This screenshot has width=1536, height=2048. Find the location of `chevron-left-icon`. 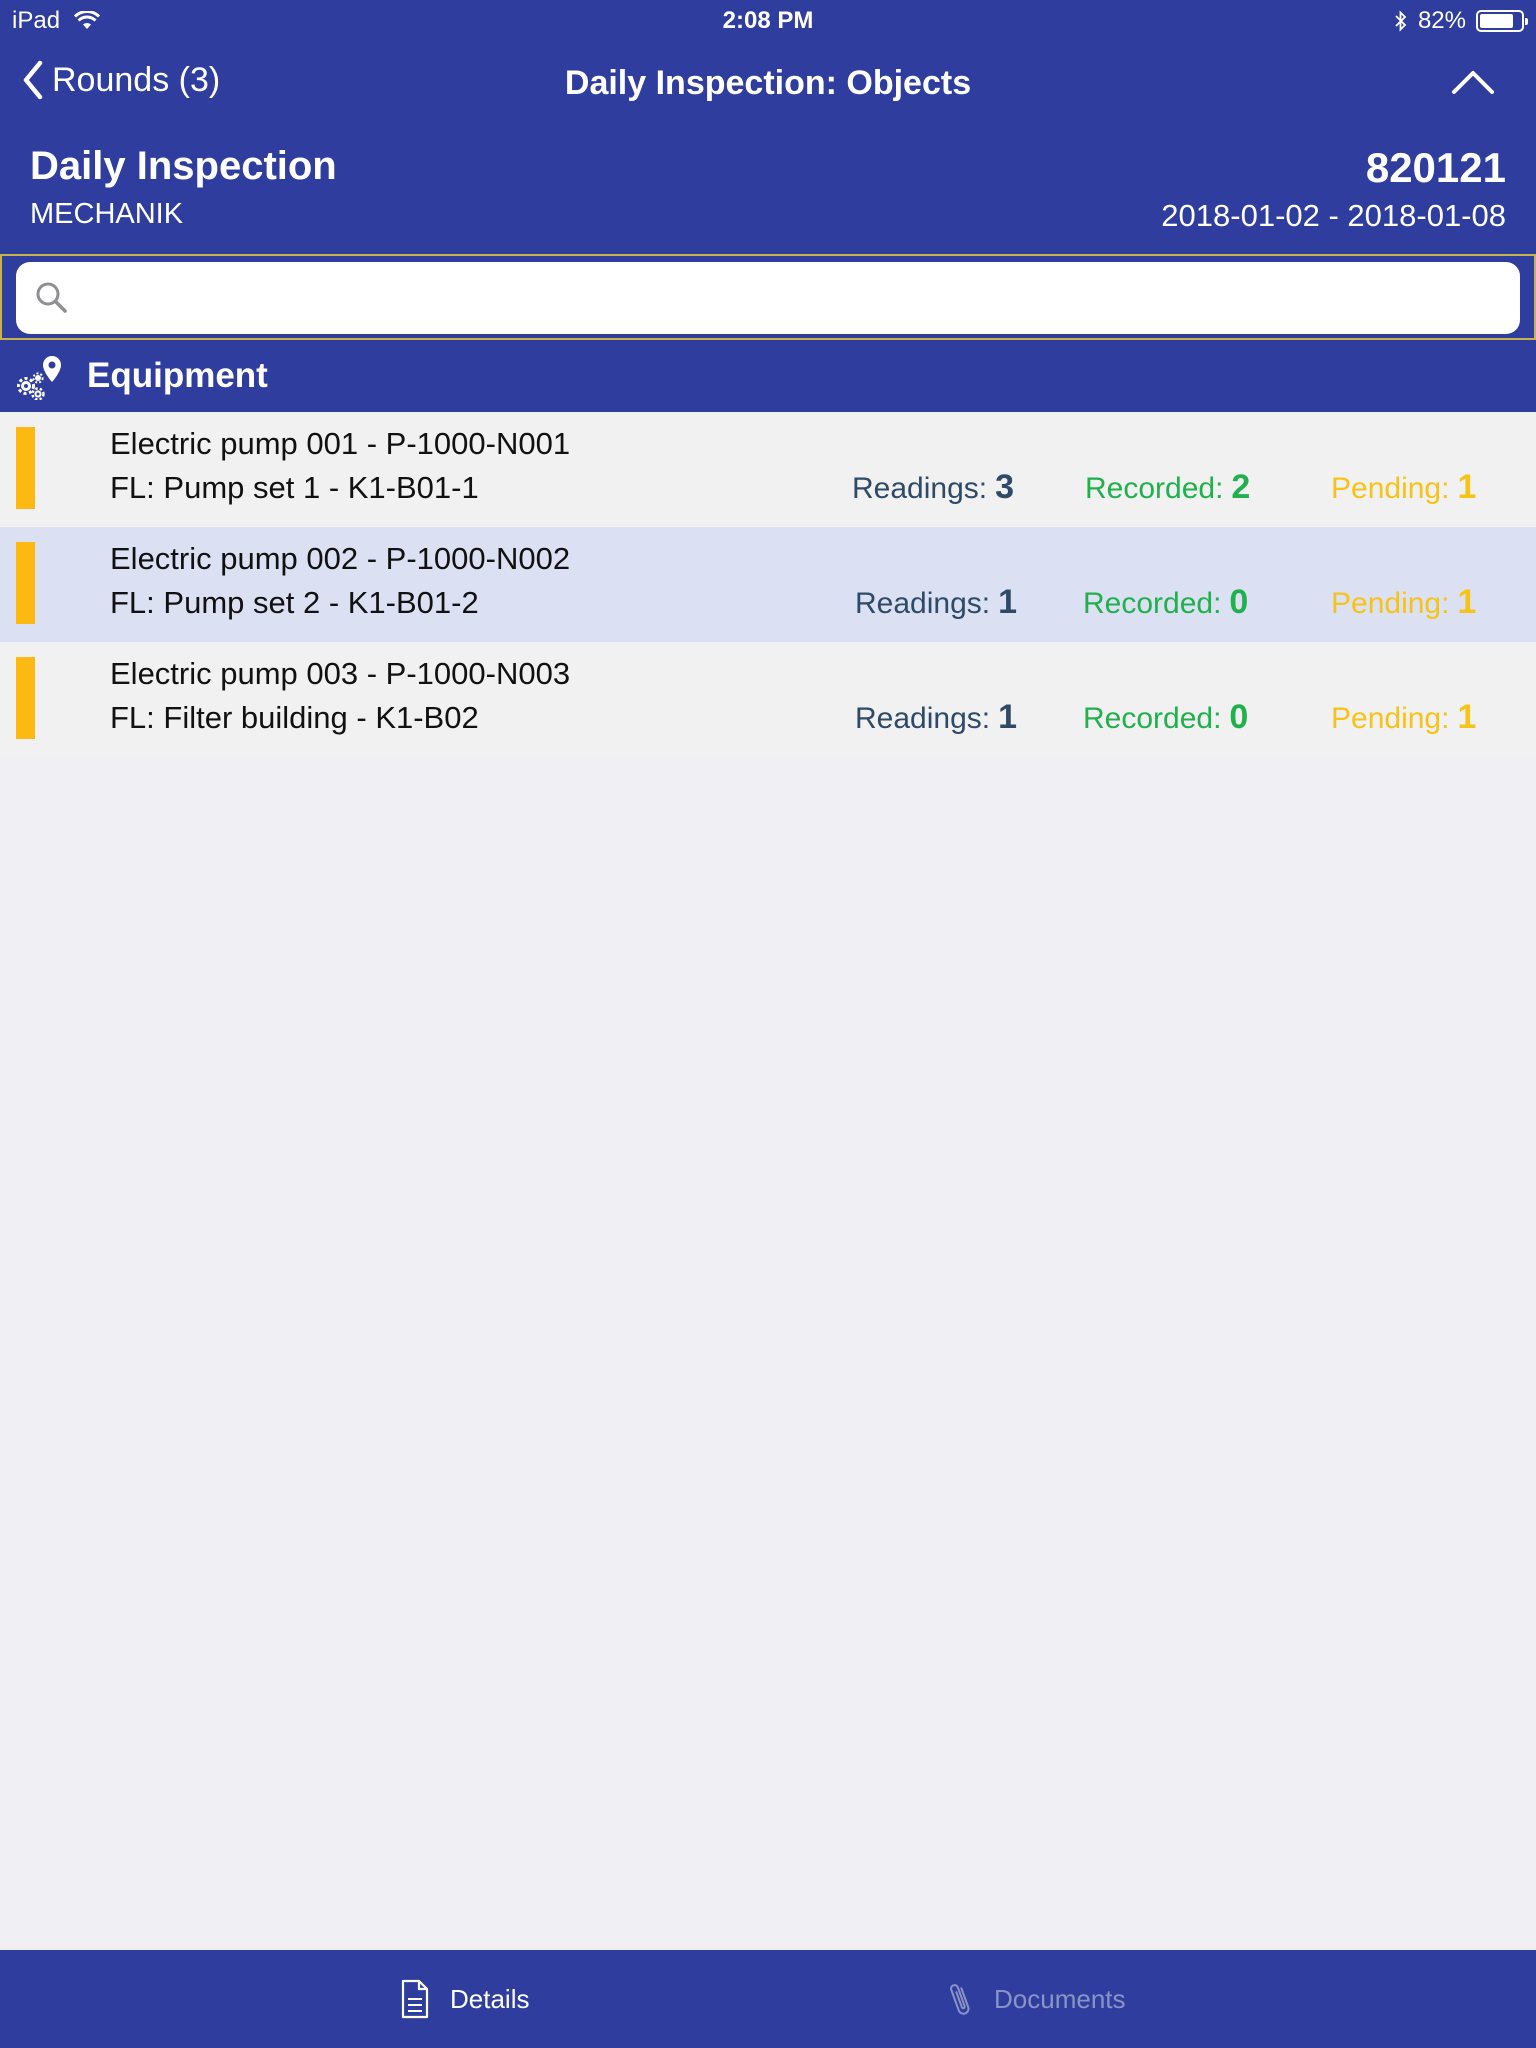

chevron-left-icon is located at coordinates (33, 80).